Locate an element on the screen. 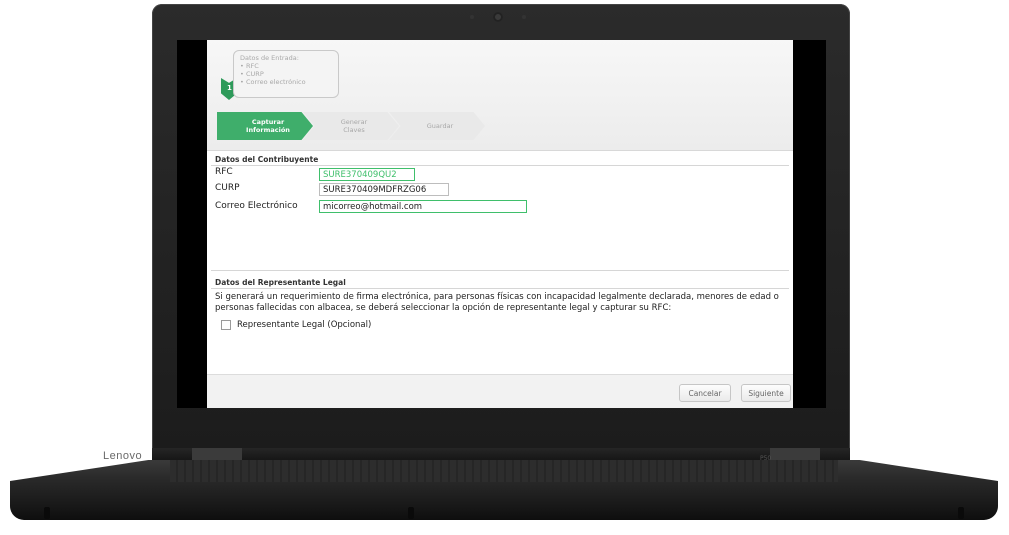  rfc-label: RFC is located at coordinates (224, 172).